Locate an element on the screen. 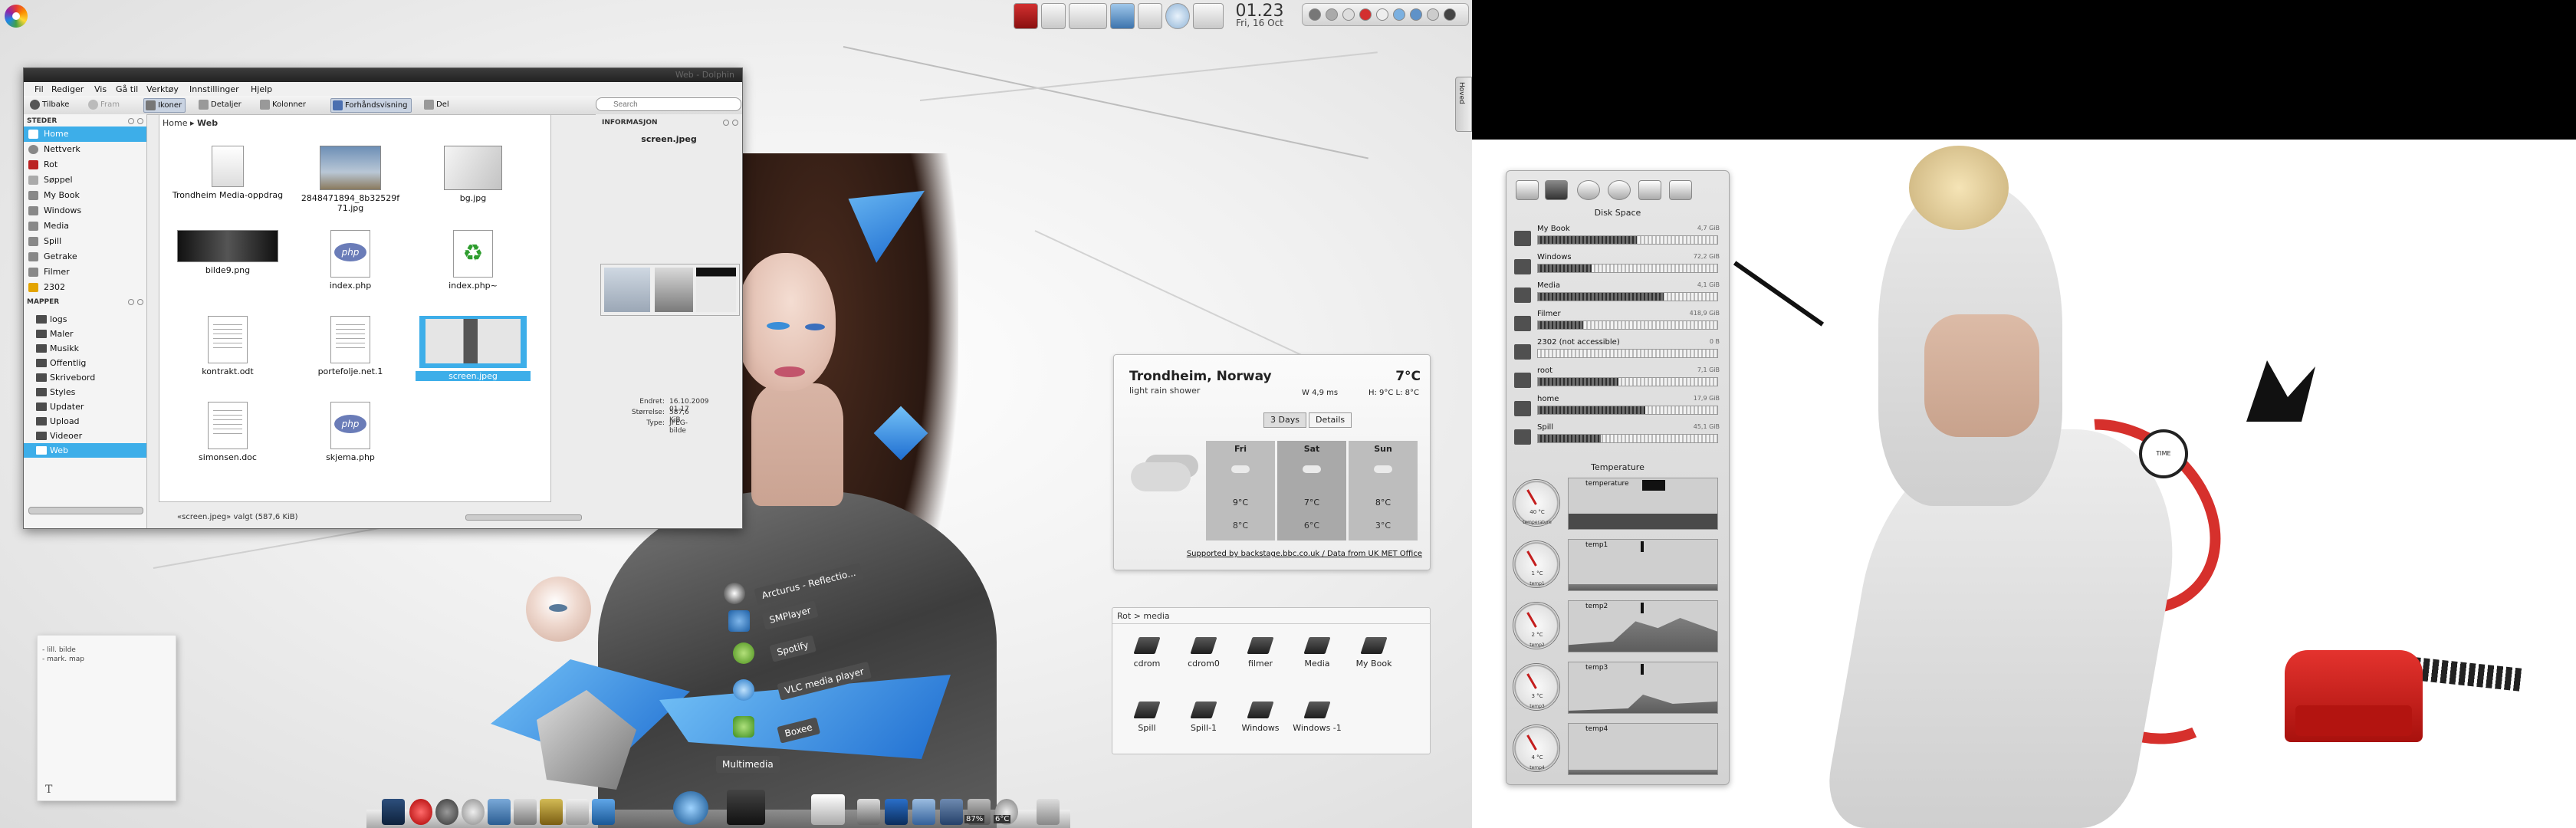 The image size is (2576, 828). split-button: Del is located at coordinates (436, 105).